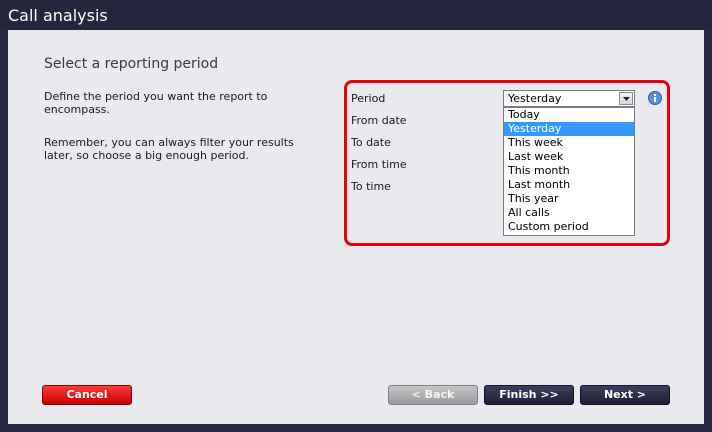 The width and height of the screenshot is (712, 432). I want to click on info-icon, so click(655, 98).